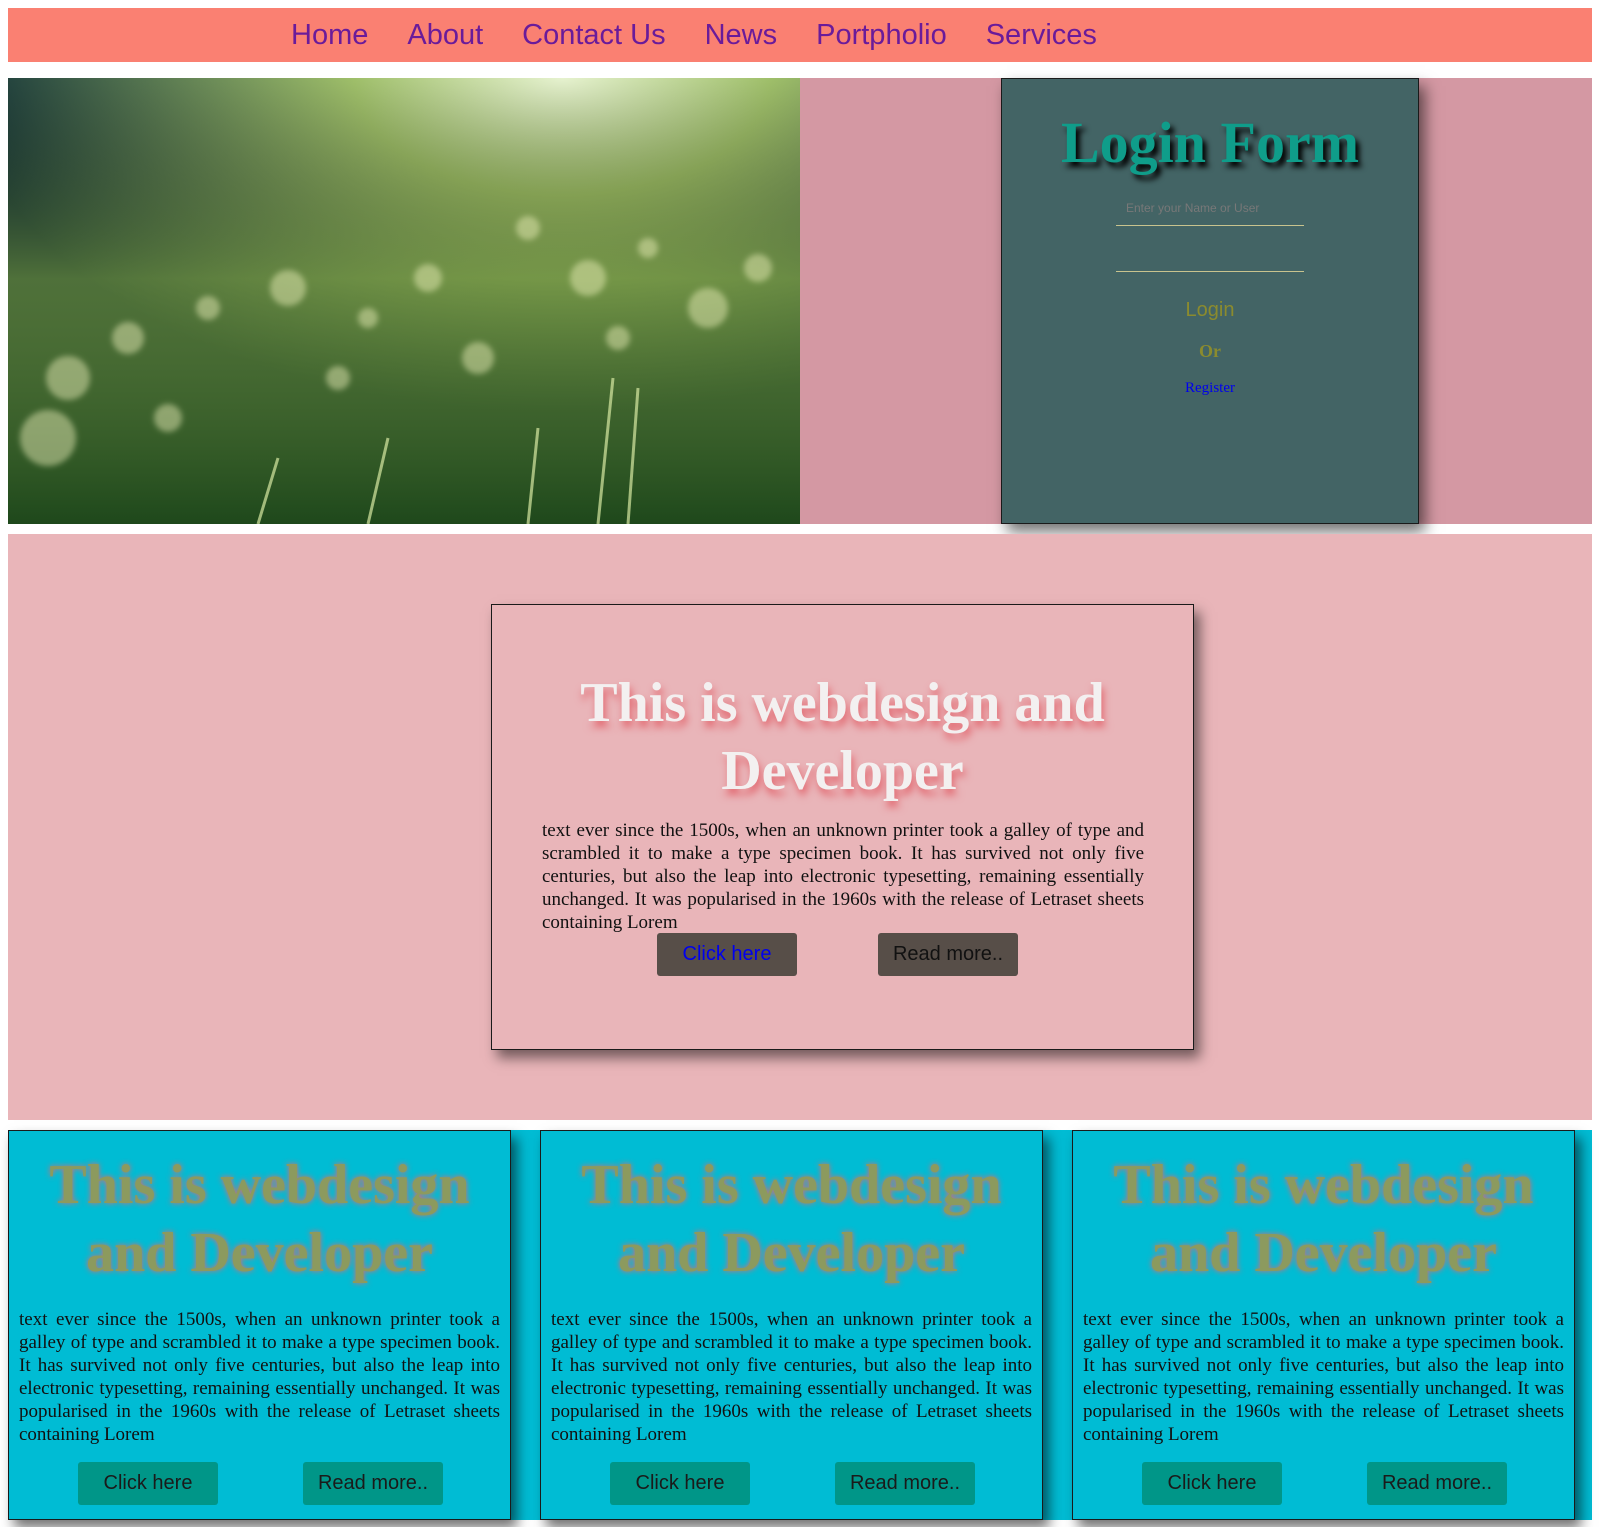 The image size is (1600, 1527). I want to click on login-button: Login, so click(1210, 310).